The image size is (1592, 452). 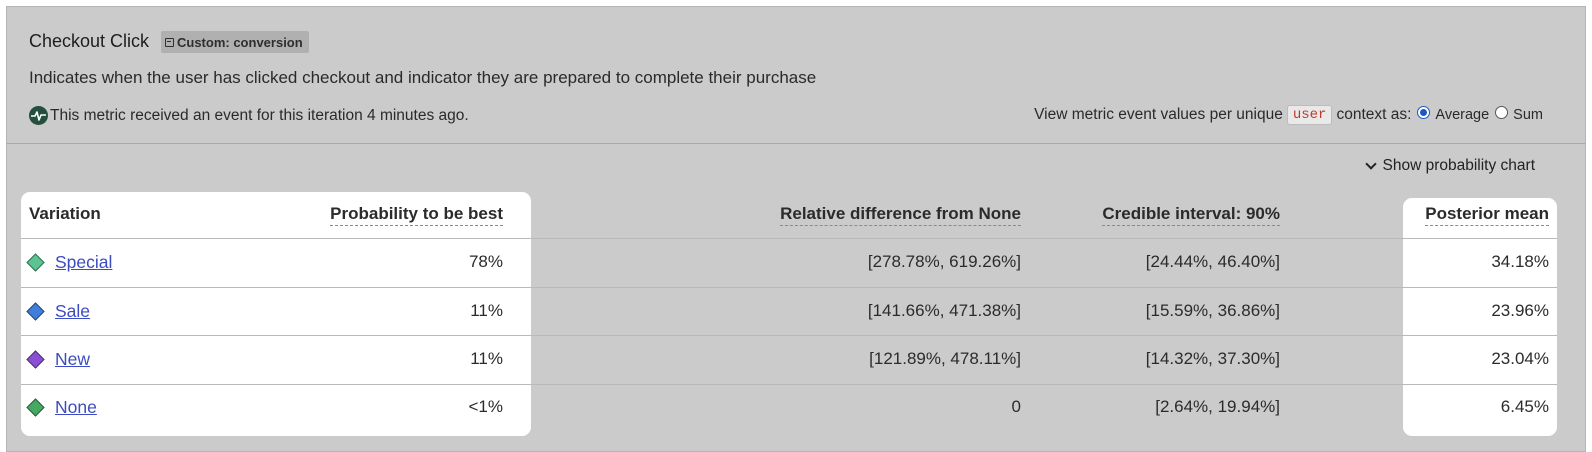 I want to click on header-relative-difference: Relative difference from None, so click(x=900, y=215).